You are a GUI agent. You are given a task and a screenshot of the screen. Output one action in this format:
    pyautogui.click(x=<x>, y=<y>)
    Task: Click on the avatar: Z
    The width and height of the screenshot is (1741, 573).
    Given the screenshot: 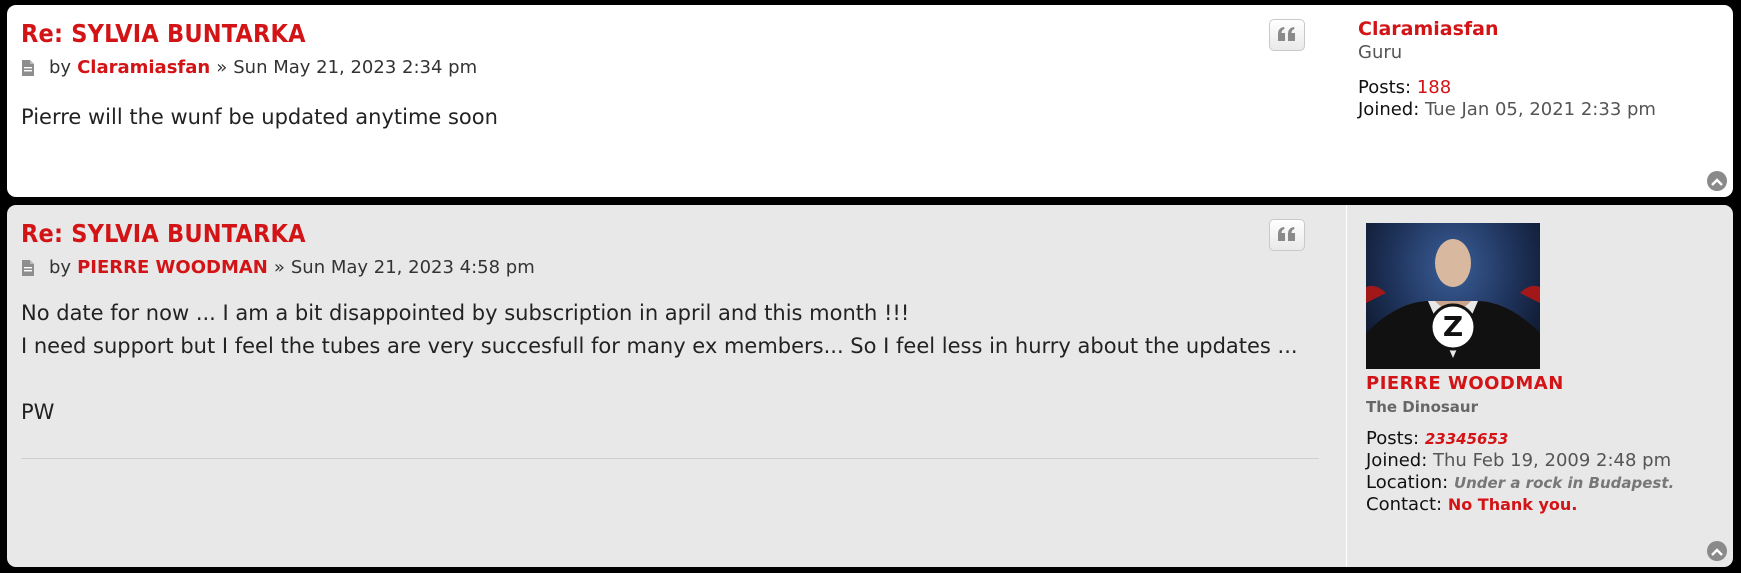 What is the action you would take?
    pyautogui.click(x=1453, y=296)
    